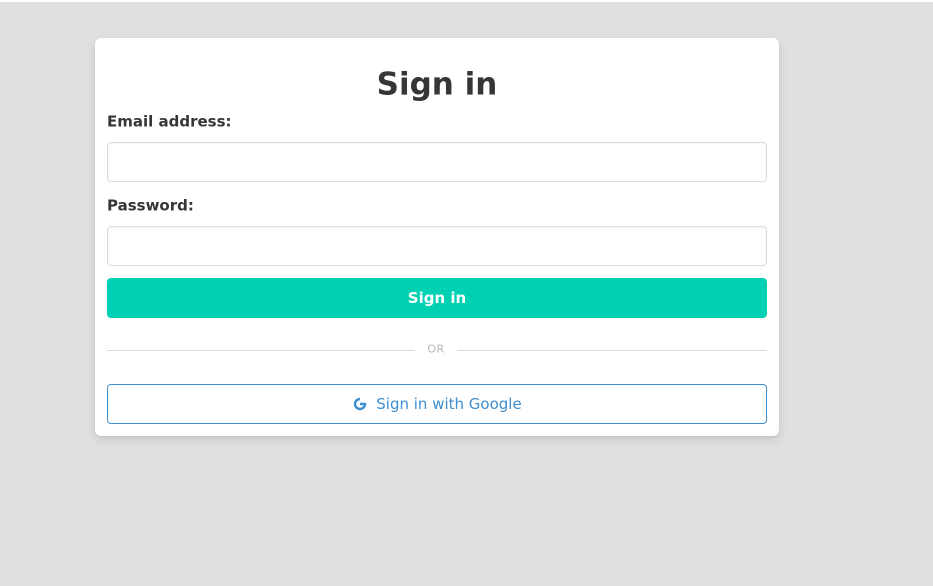  What do you see at coordinates (449, 404) in the screenshot?
I see `google-sign-in-label: Sign in with Google` at bounding box center [449, 404].